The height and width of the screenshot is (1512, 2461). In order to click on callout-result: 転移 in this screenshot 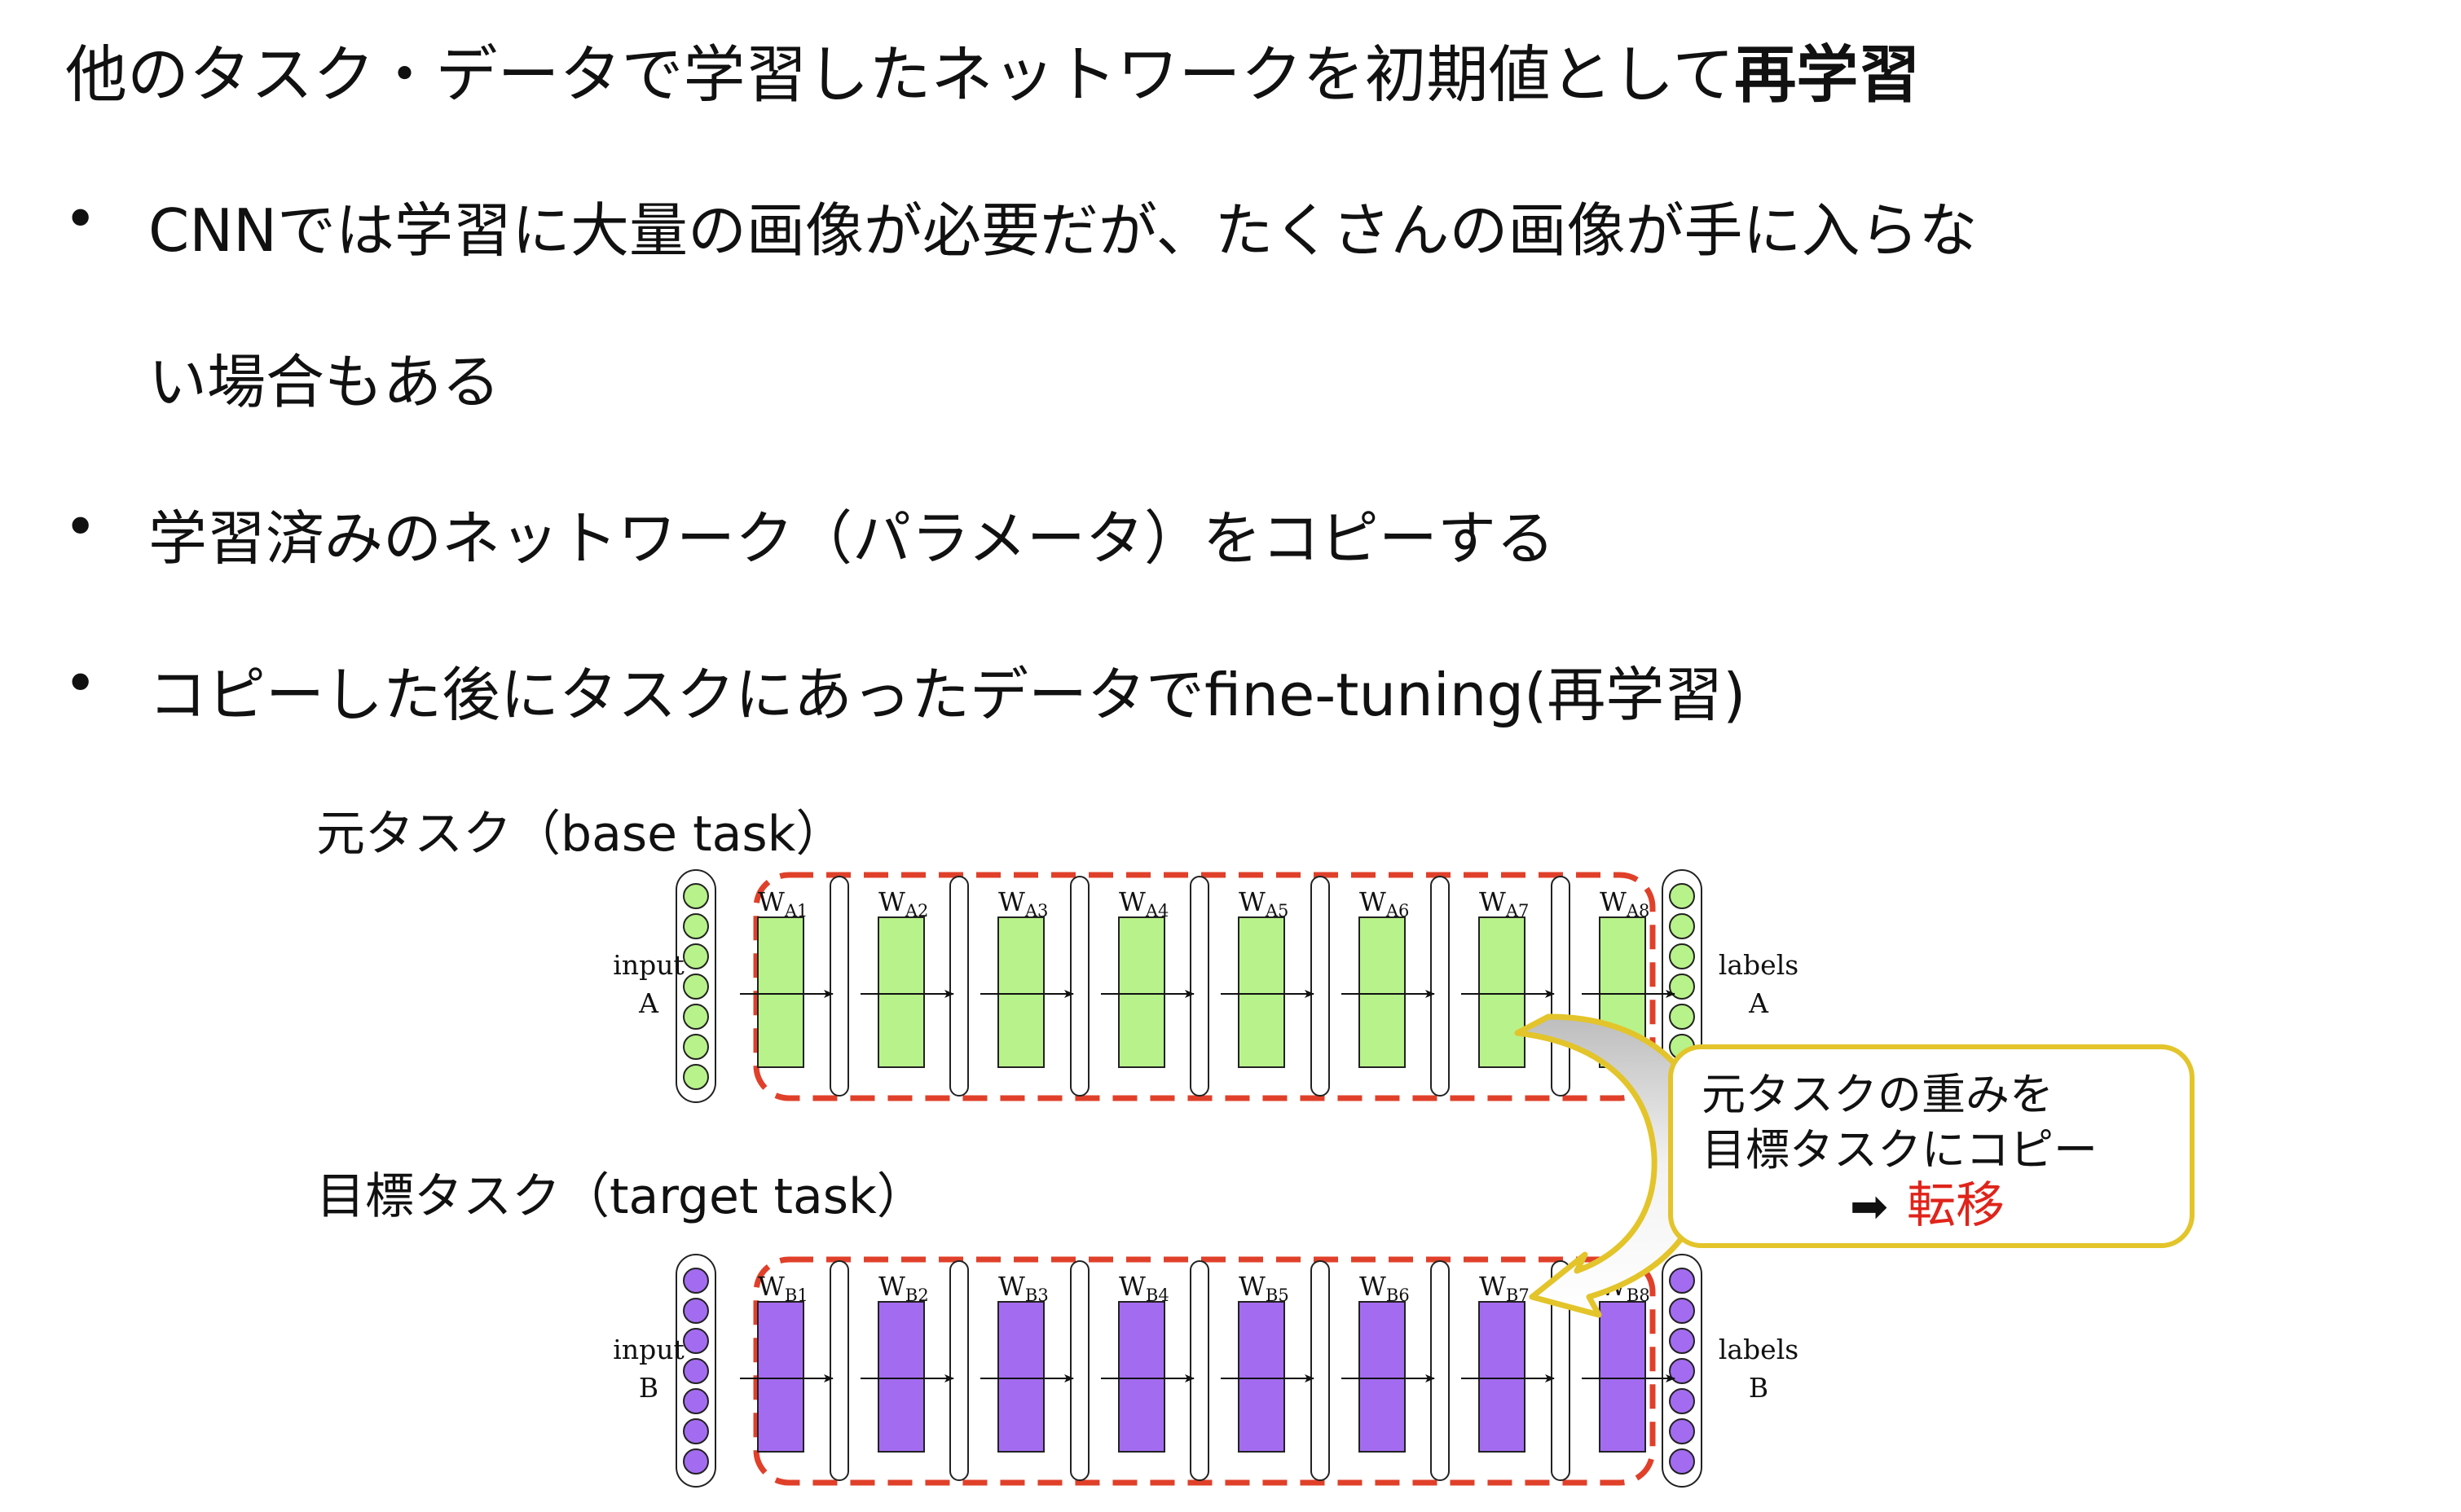, I will do `click(1956, 1205)`.